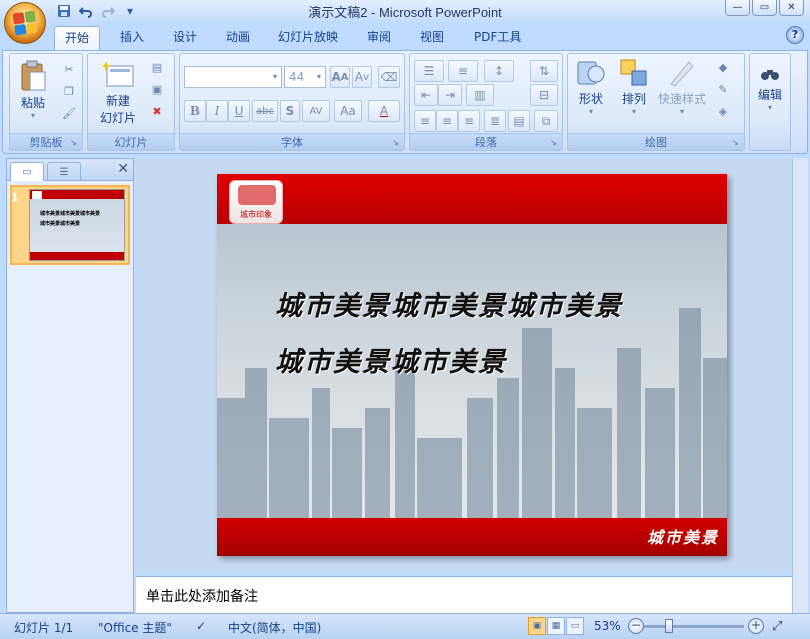 This screenshot has height=639, width=810. I want to click on cut-icon: ✂, so click(69, 69).